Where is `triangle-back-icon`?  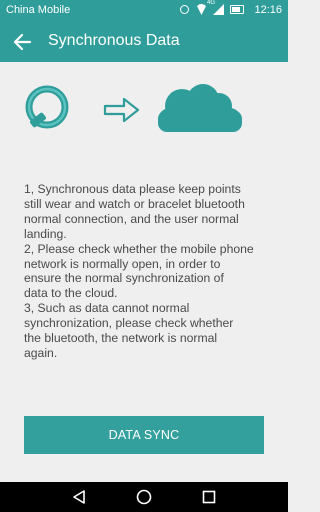
triangle-back-icon is located at coordinates (79, 497).